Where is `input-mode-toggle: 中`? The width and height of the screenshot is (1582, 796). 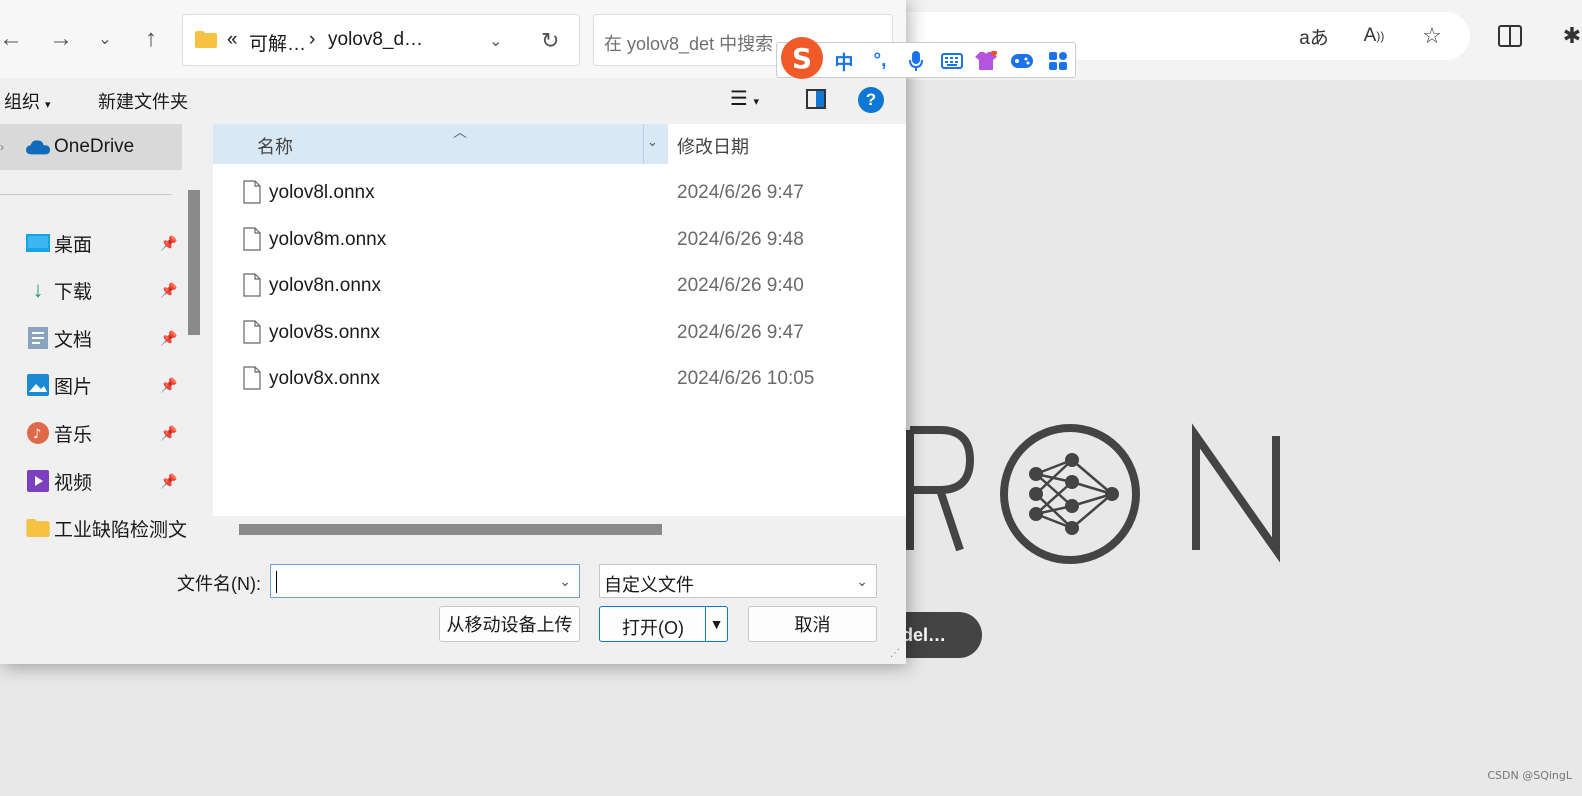 input-mode-toggle: 中 is located at coordinates (844, 61).